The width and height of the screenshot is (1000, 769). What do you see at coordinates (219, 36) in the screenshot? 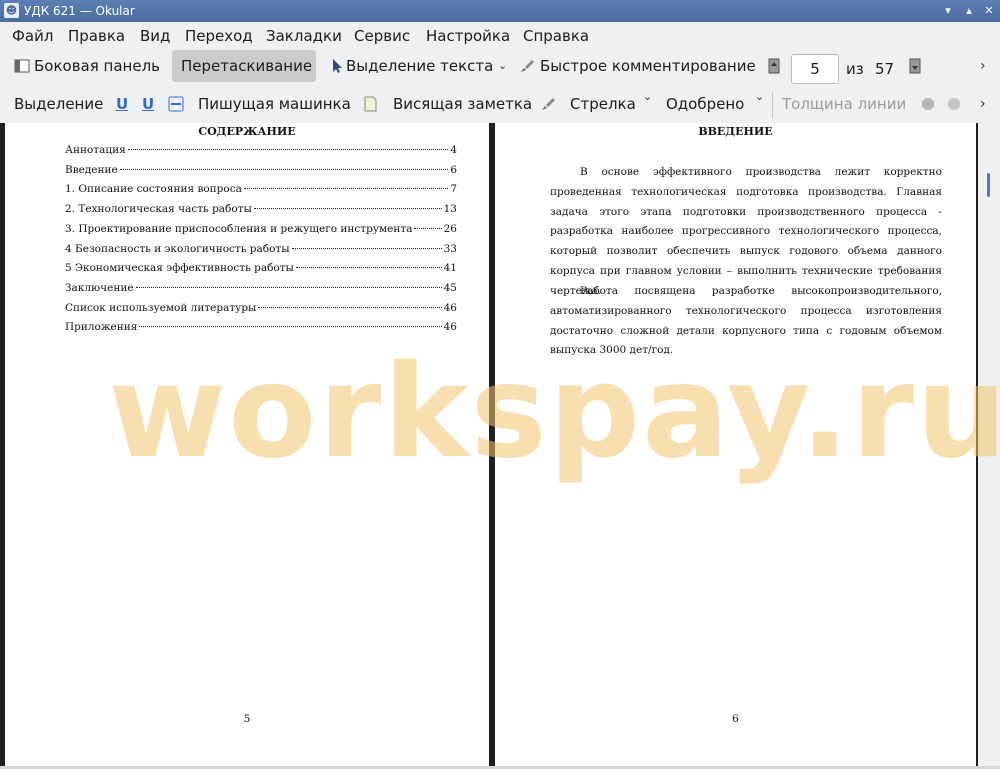
I see `menu-go: Переход` at bounding box center [219, 36].